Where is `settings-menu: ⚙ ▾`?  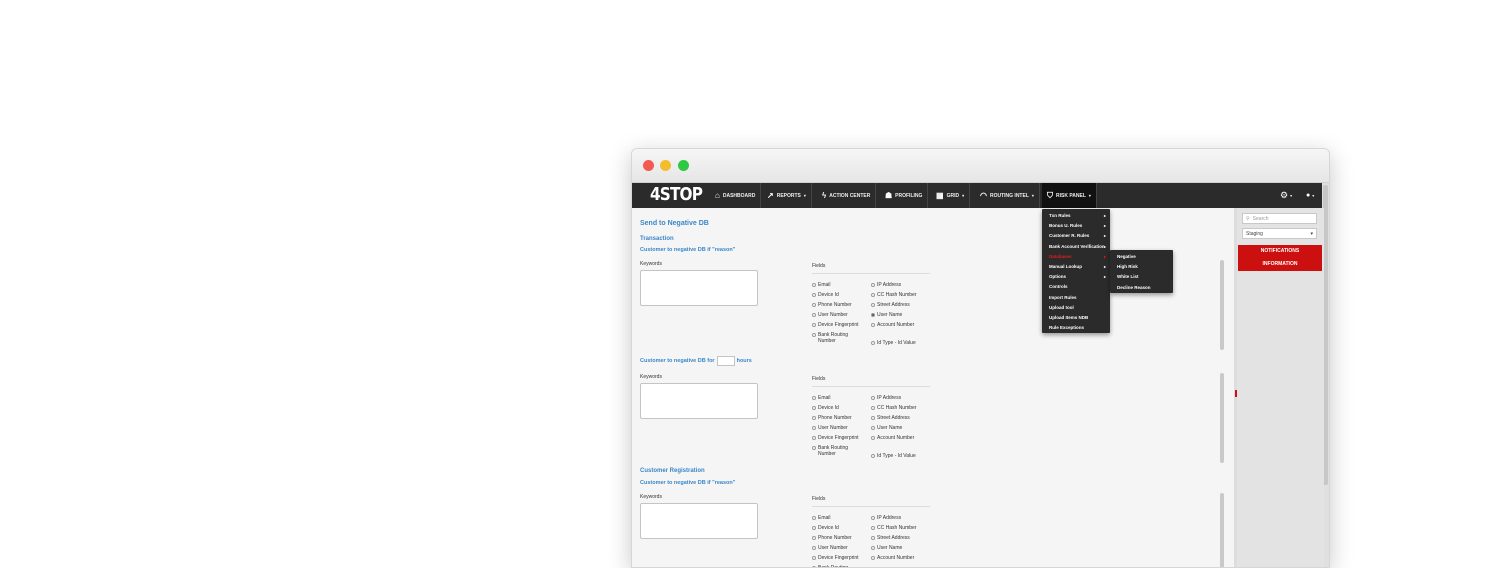
settings-menu: ⚙ ▾ is located at coordinates (1286, 195).